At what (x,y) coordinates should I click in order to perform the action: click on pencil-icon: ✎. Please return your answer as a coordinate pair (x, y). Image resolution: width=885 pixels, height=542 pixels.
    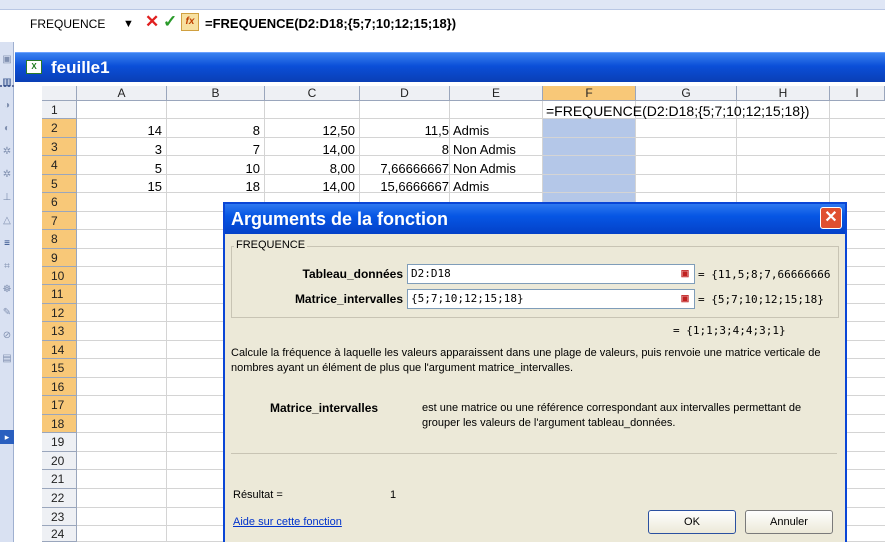
    Looking at the image, I should click on (7, 313).